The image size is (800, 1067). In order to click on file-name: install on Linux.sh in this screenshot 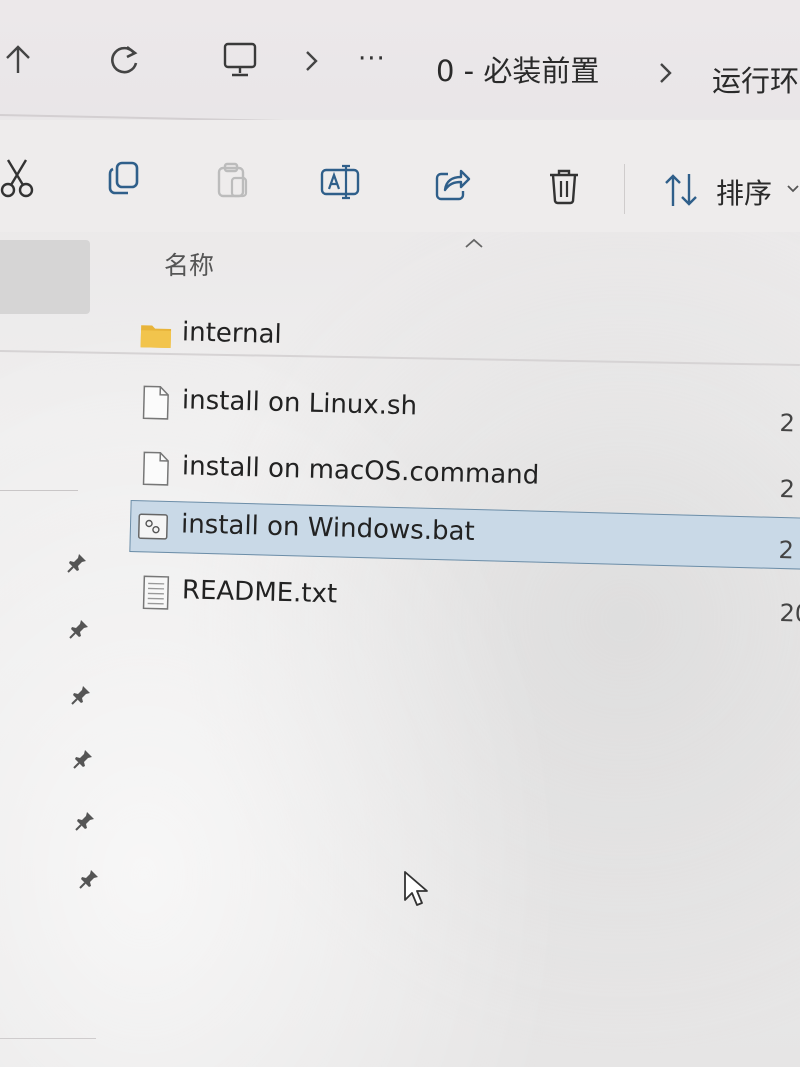, I will do `click(299, 403)`.